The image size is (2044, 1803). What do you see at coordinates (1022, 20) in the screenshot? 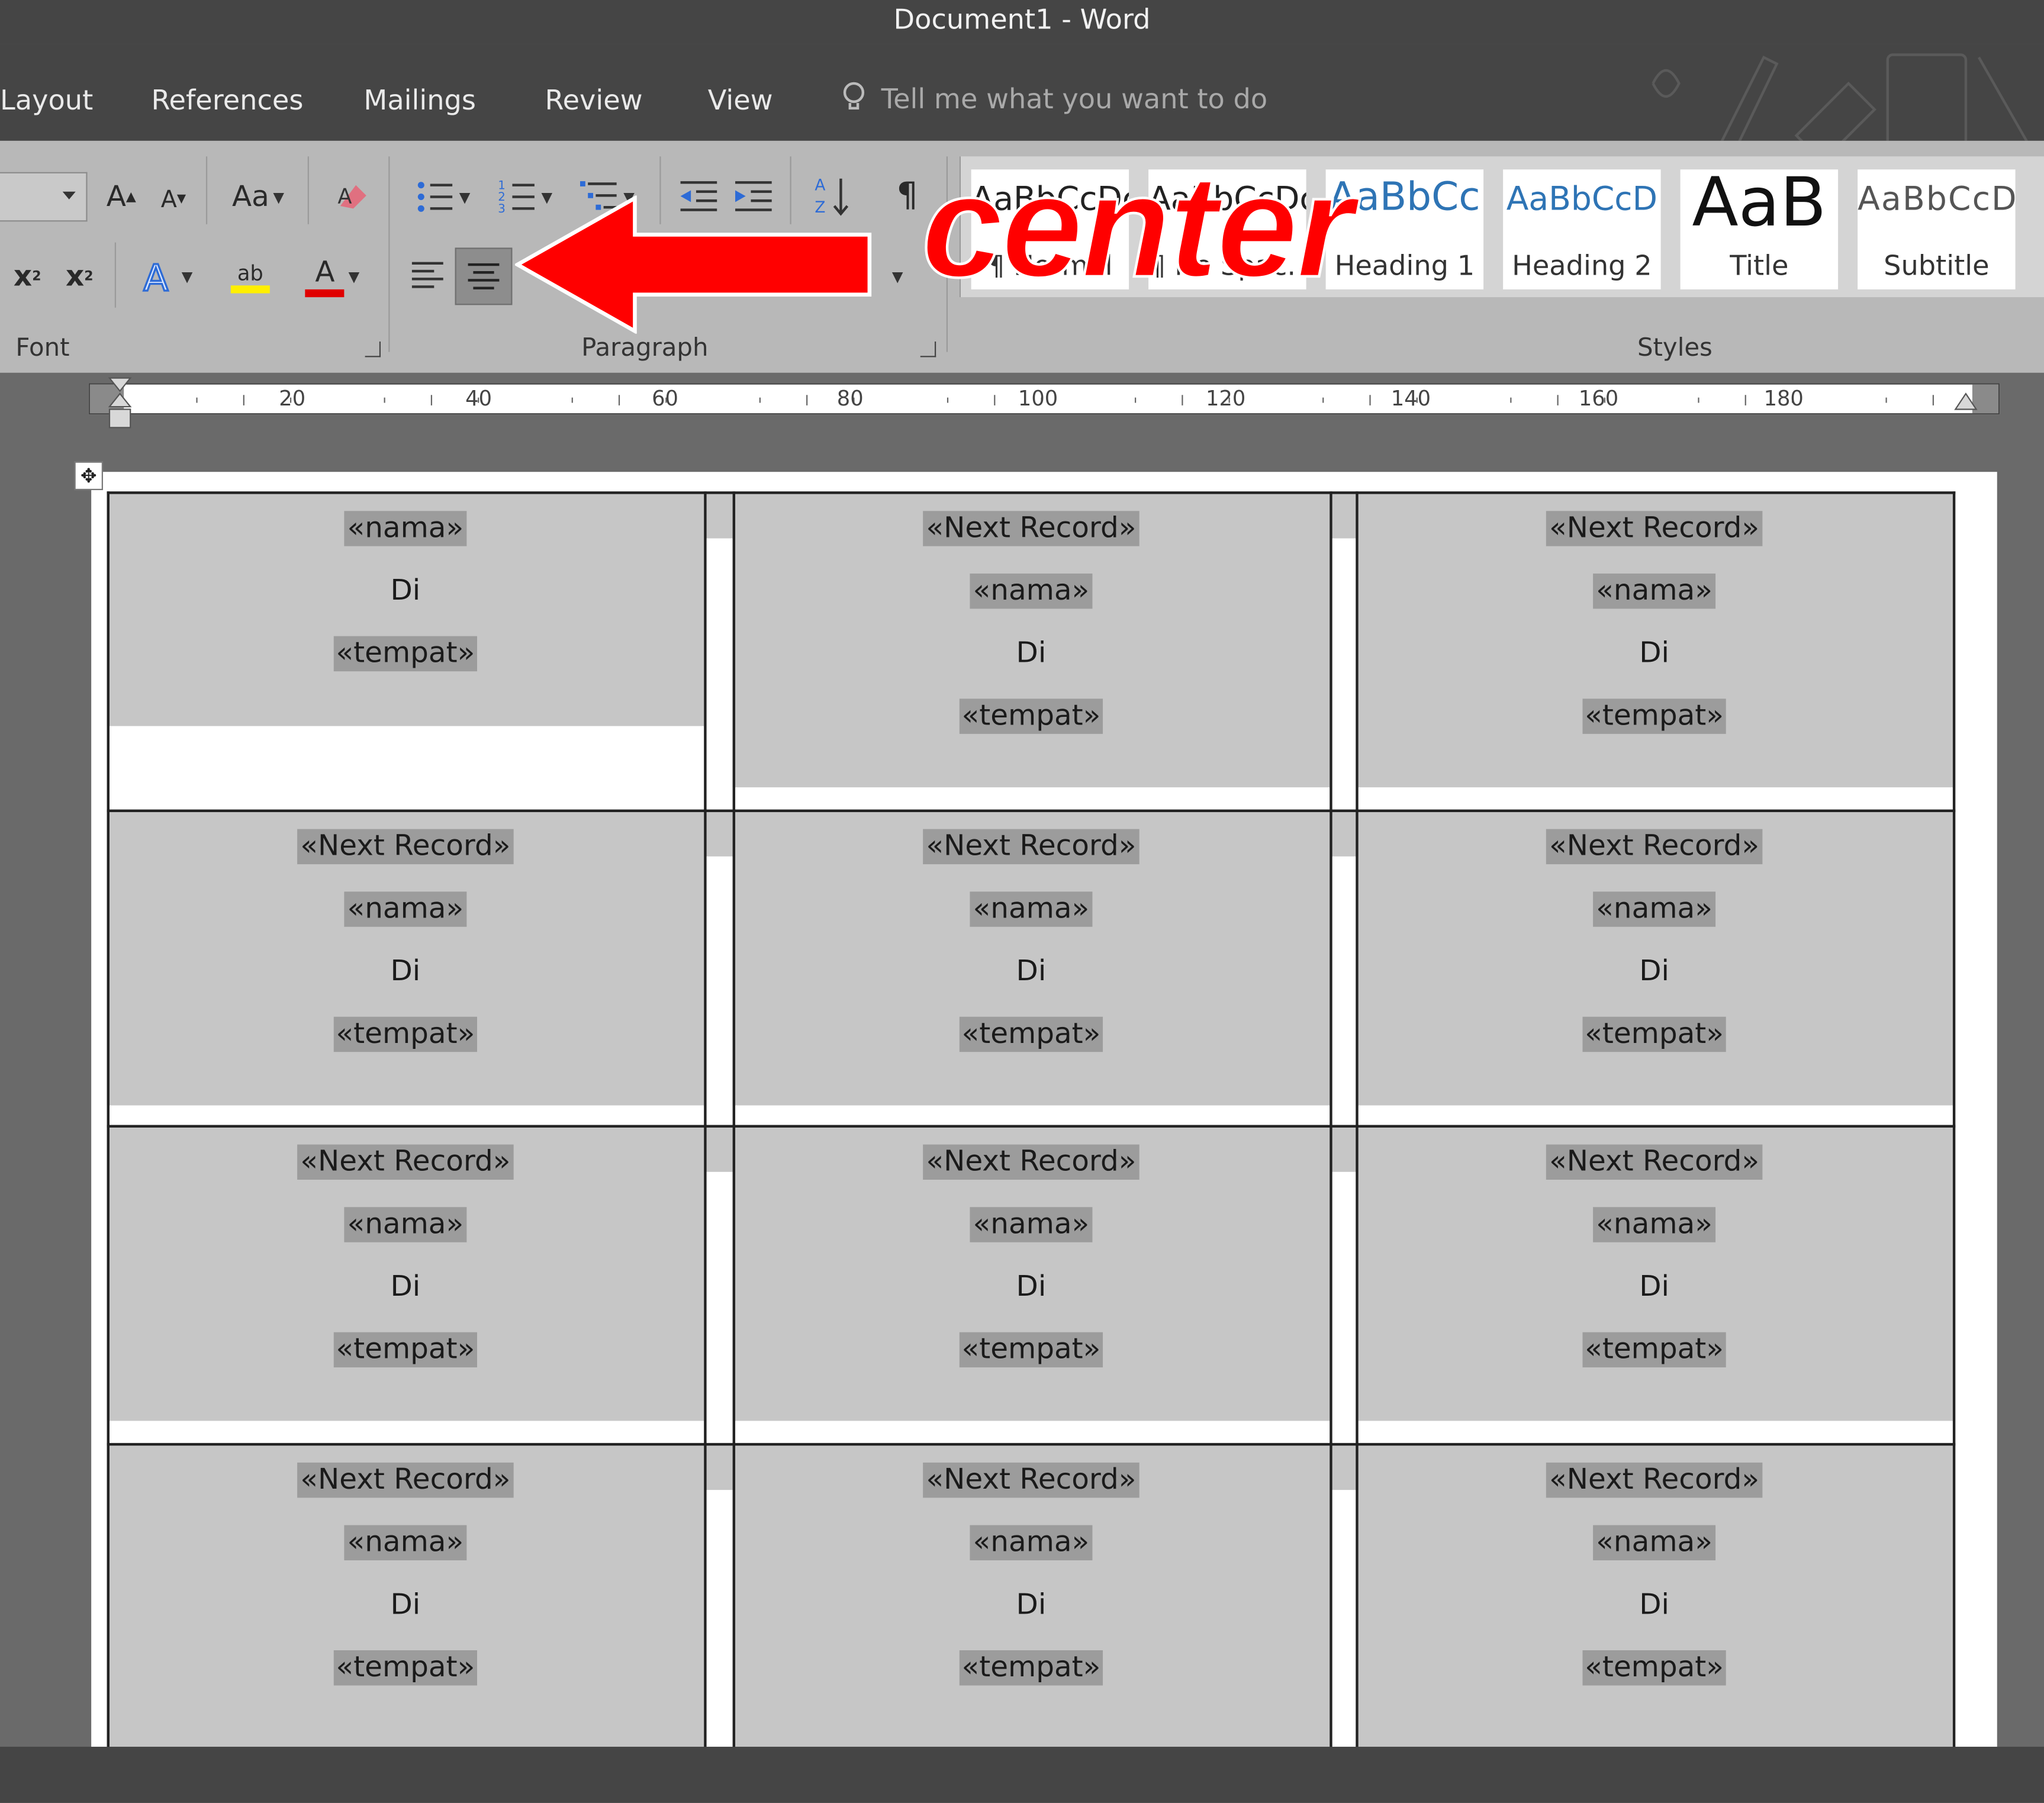
I see `window-title: Document1 - Word` at bounding box center [1022, 20].